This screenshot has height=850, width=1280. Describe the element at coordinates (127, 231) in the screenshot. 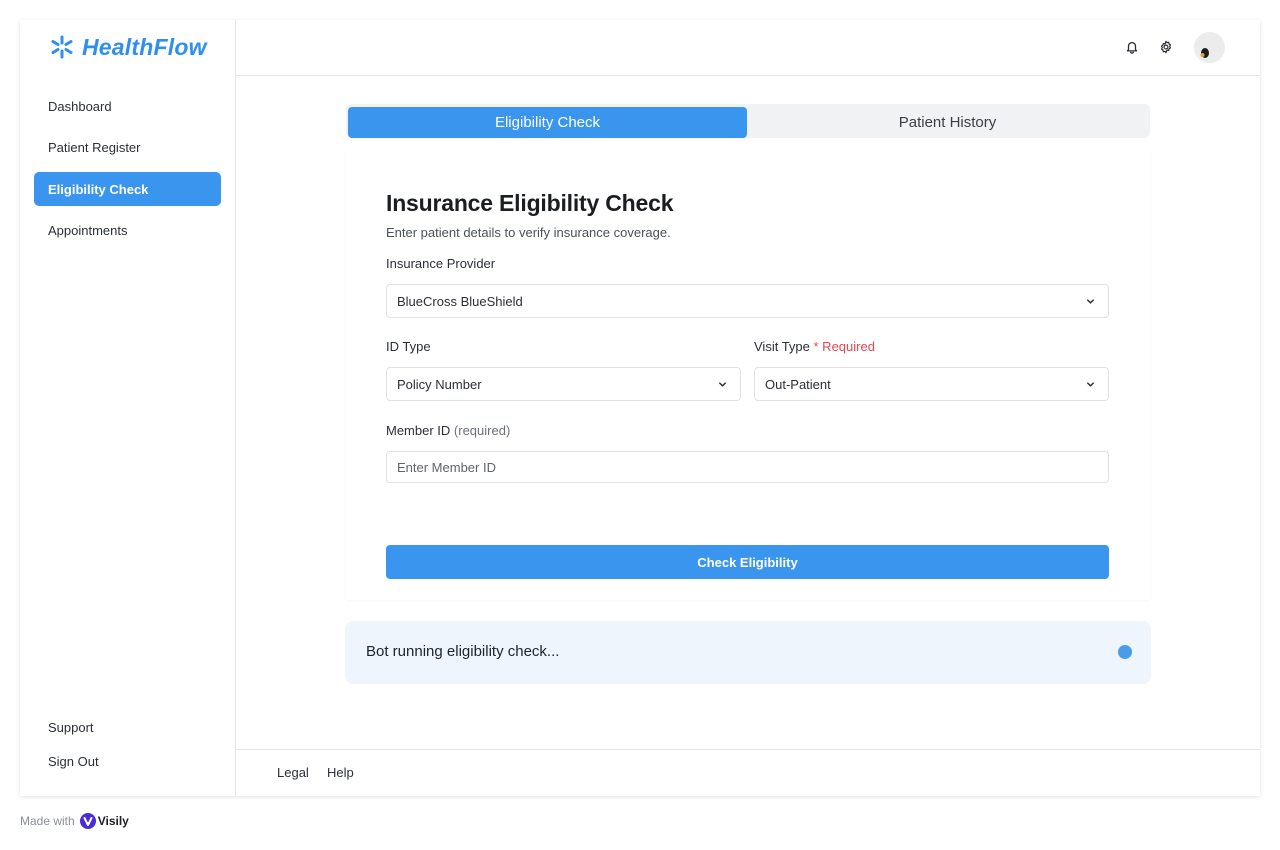

I see `sidebar-item-appointments: Appointments` at that location.